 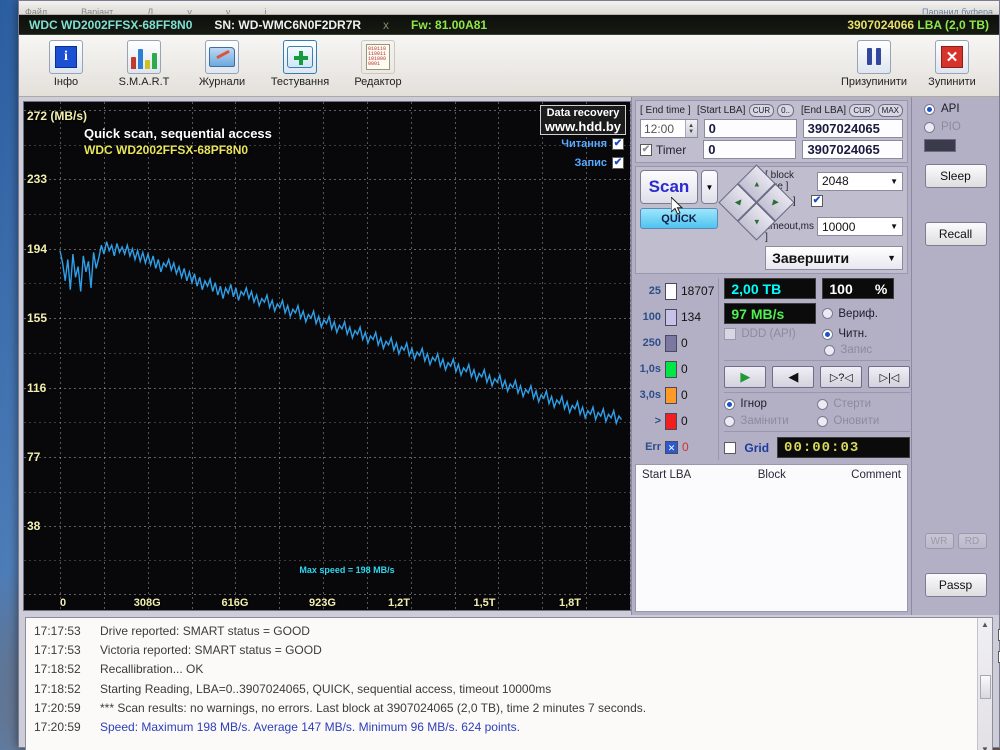 I want to click on nav-play-button: ▶, so click(x=745, y=377).